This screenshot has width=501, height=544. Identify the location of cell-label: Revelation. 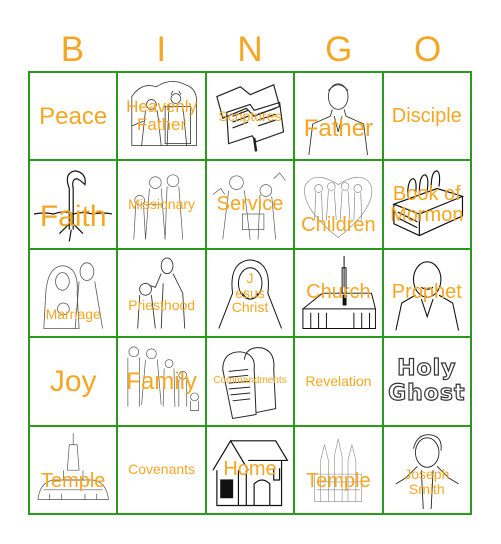
(338, 381).